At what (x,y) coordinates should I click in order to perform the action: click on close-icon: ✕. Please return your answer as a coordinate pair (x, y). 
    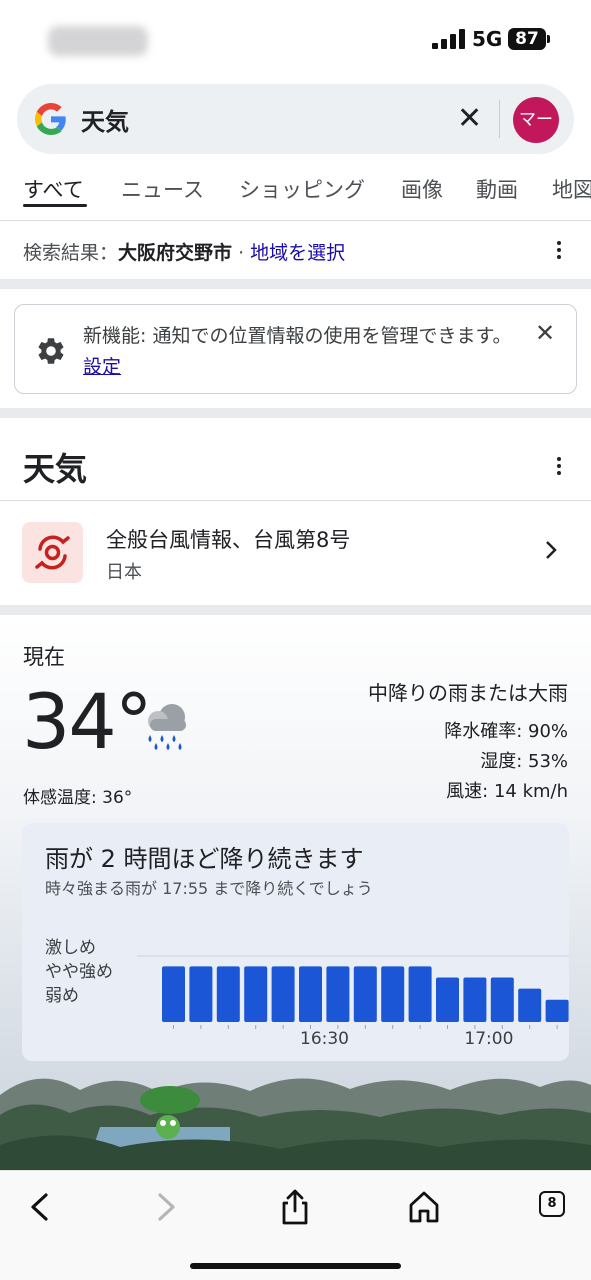
    Looking at the image, I should click on (545, 333).